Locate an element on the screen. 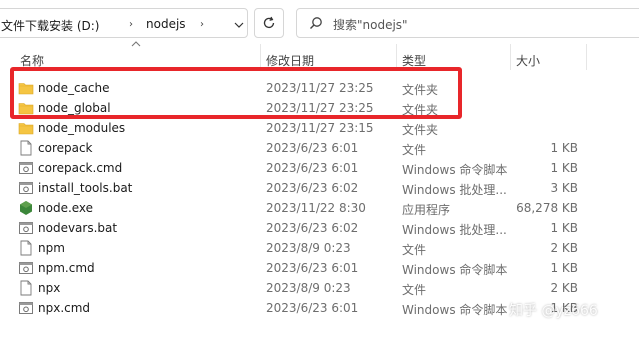 The height and width of the screenshot is (339, 639). search-box: 搜索"nodejs" is located at coordinates (467, 23).